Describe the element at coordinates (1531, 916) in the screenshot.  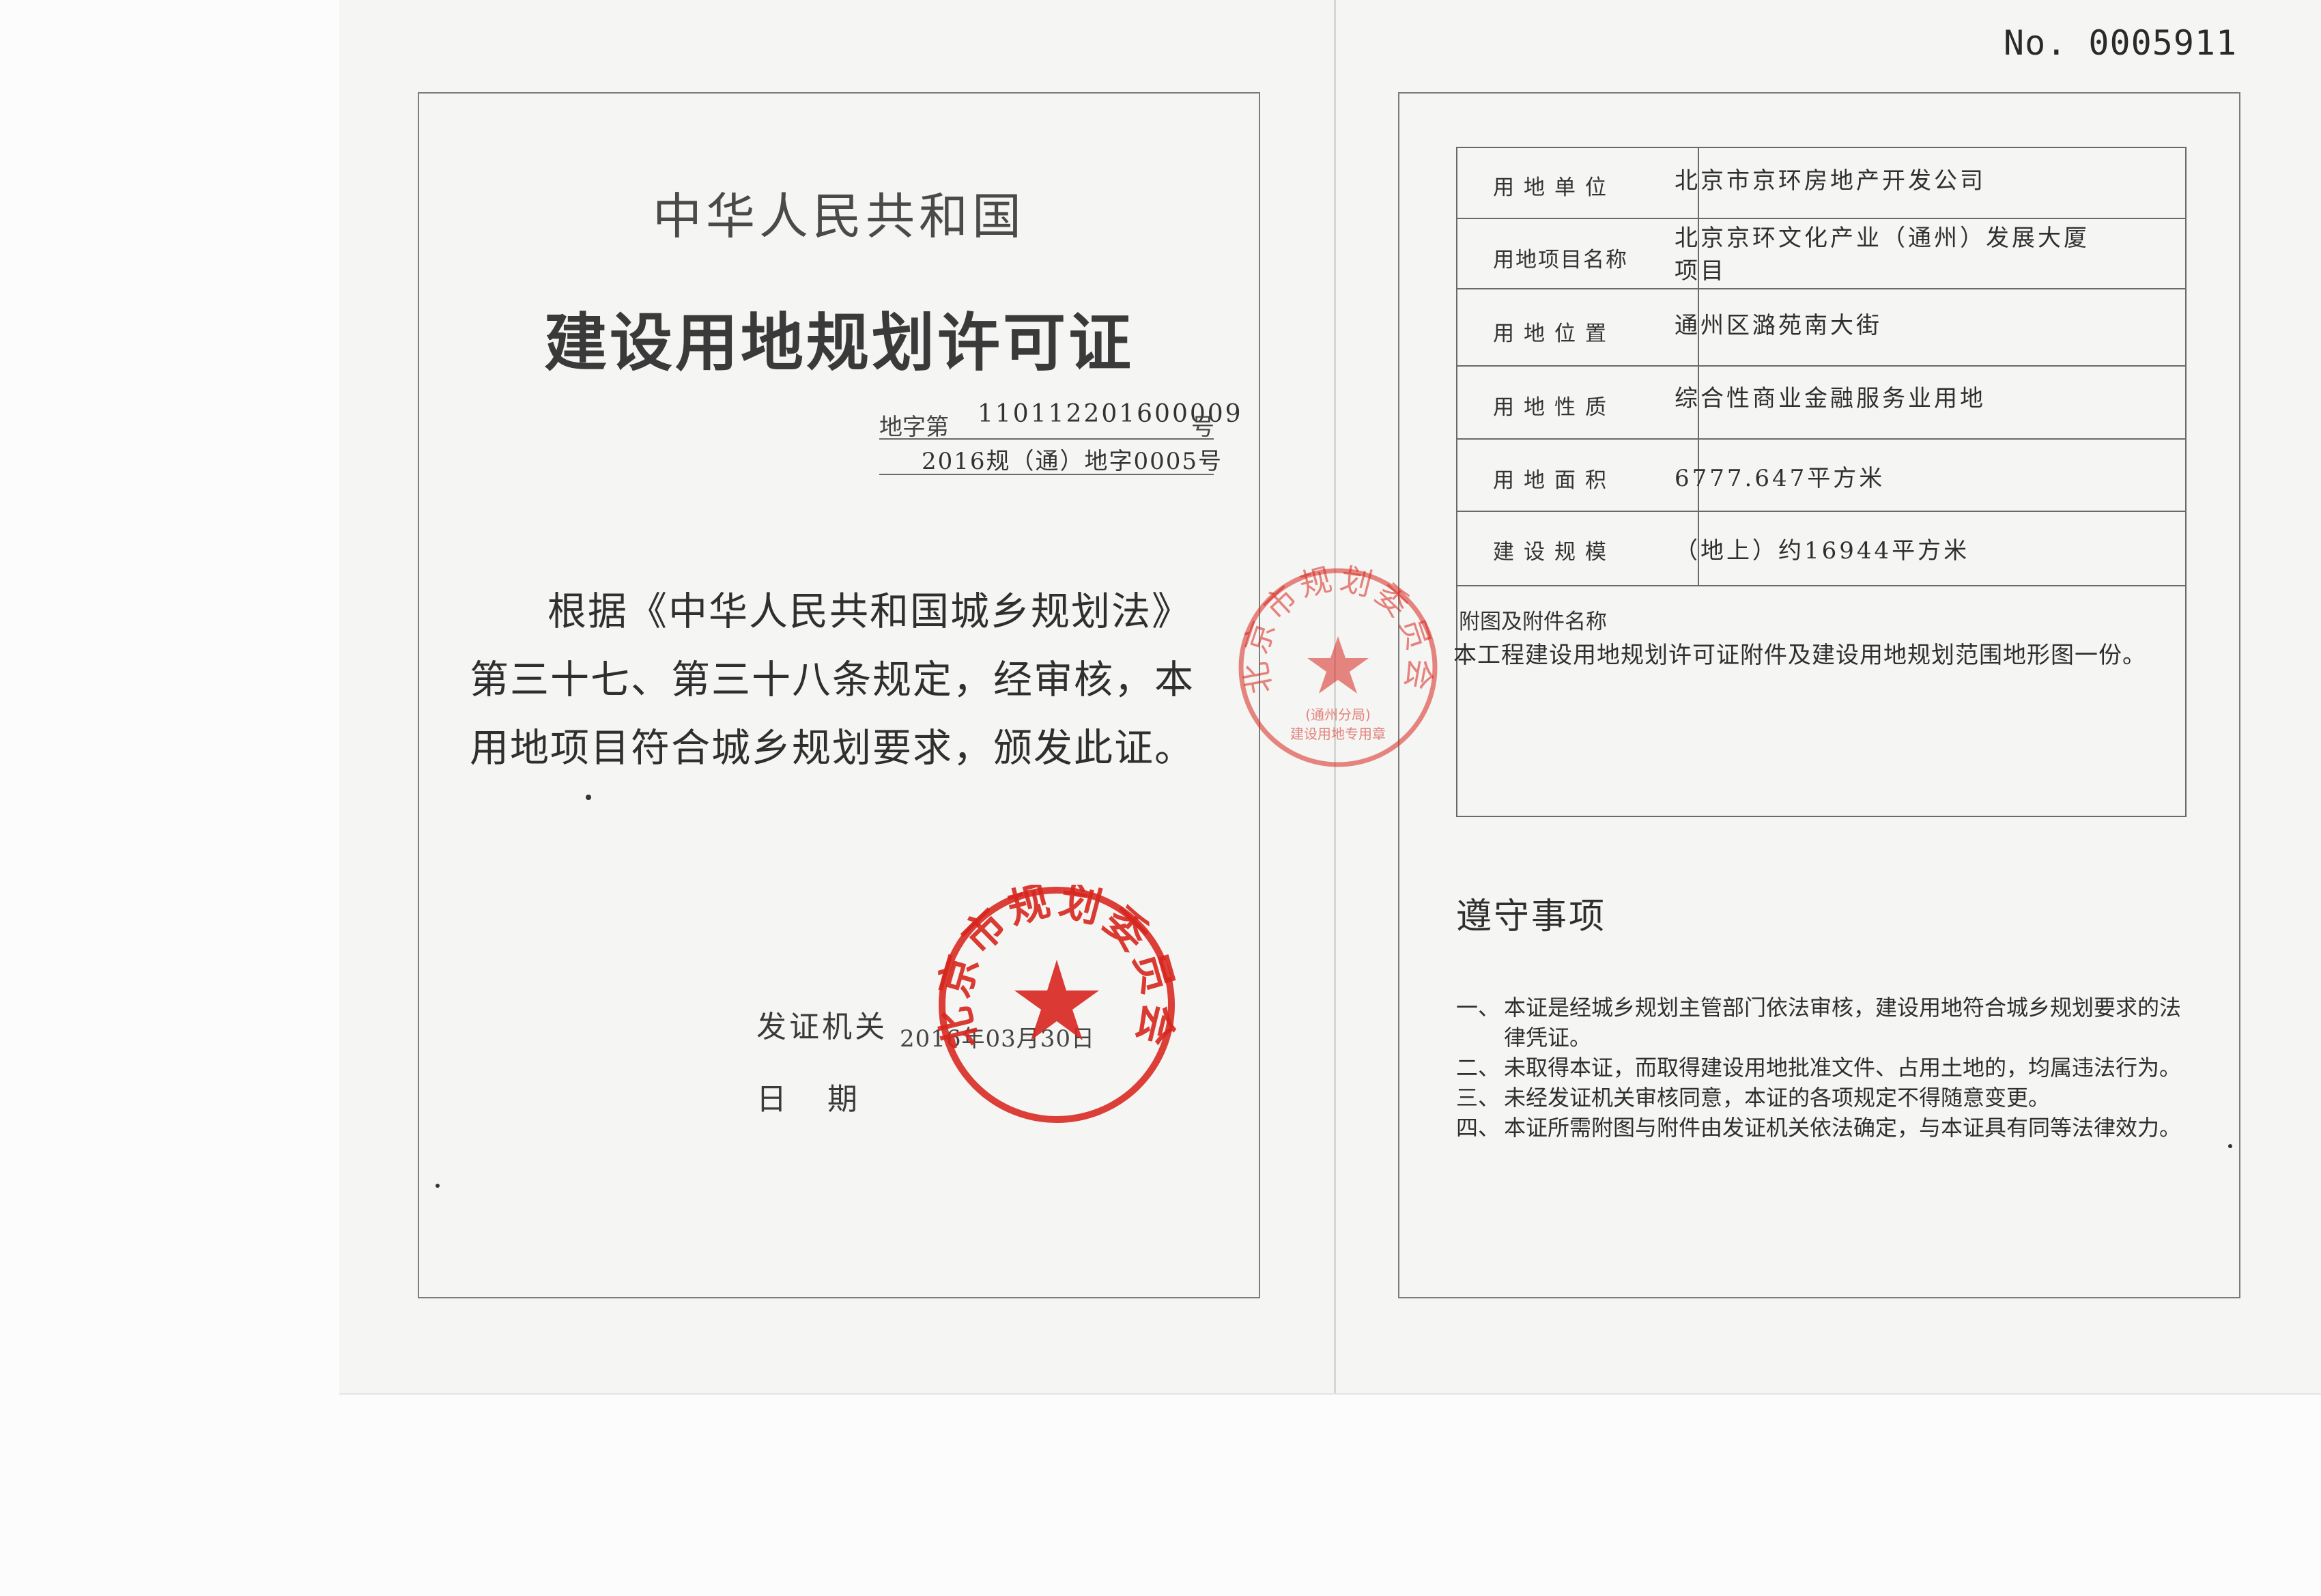
I see `notes-title: 遵守事项` at that location.